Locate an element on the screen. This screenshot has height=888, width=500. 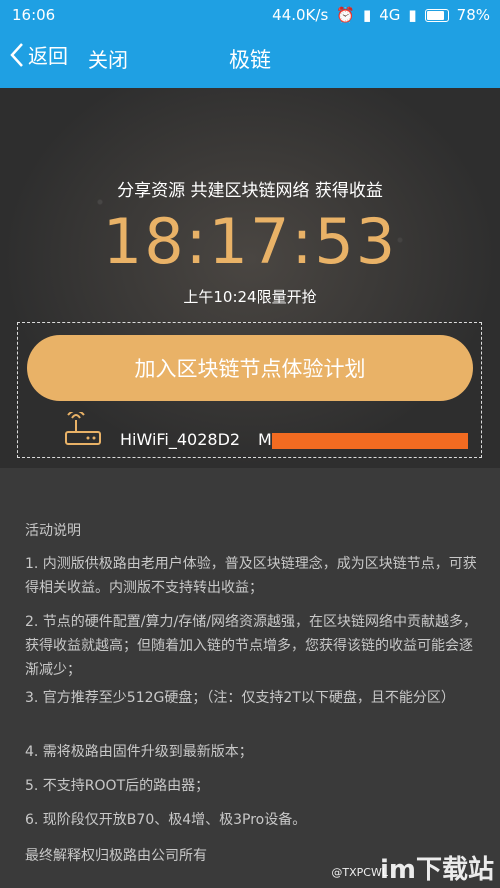
slogan: 分享资源 共建区块链网络 获得收益 is located at coordinates (250, 191).